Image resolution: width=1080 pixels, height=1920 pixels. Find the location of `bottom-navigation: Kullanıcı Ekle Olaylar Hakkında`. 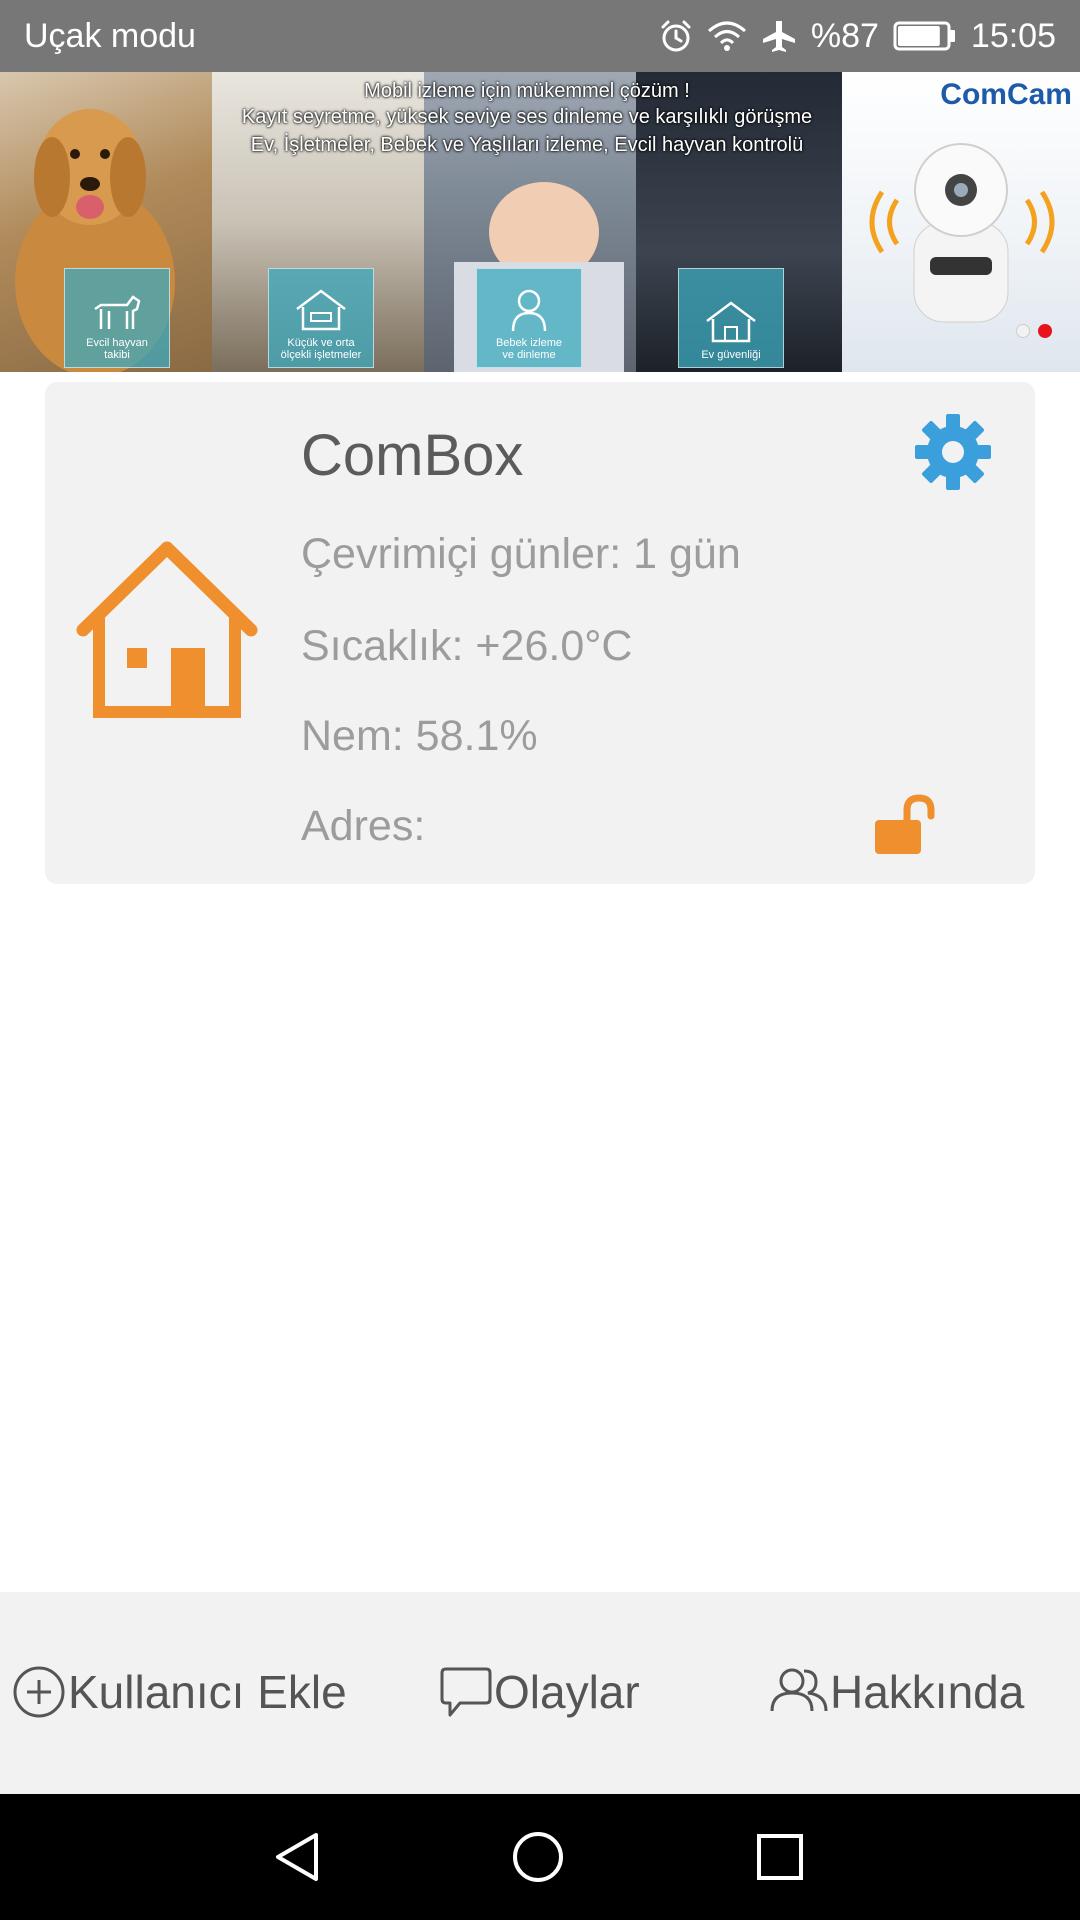

bottom-navigation: Kullanıcı Ekle Olaylar Hakkında is located at coordinates (540, 1693).